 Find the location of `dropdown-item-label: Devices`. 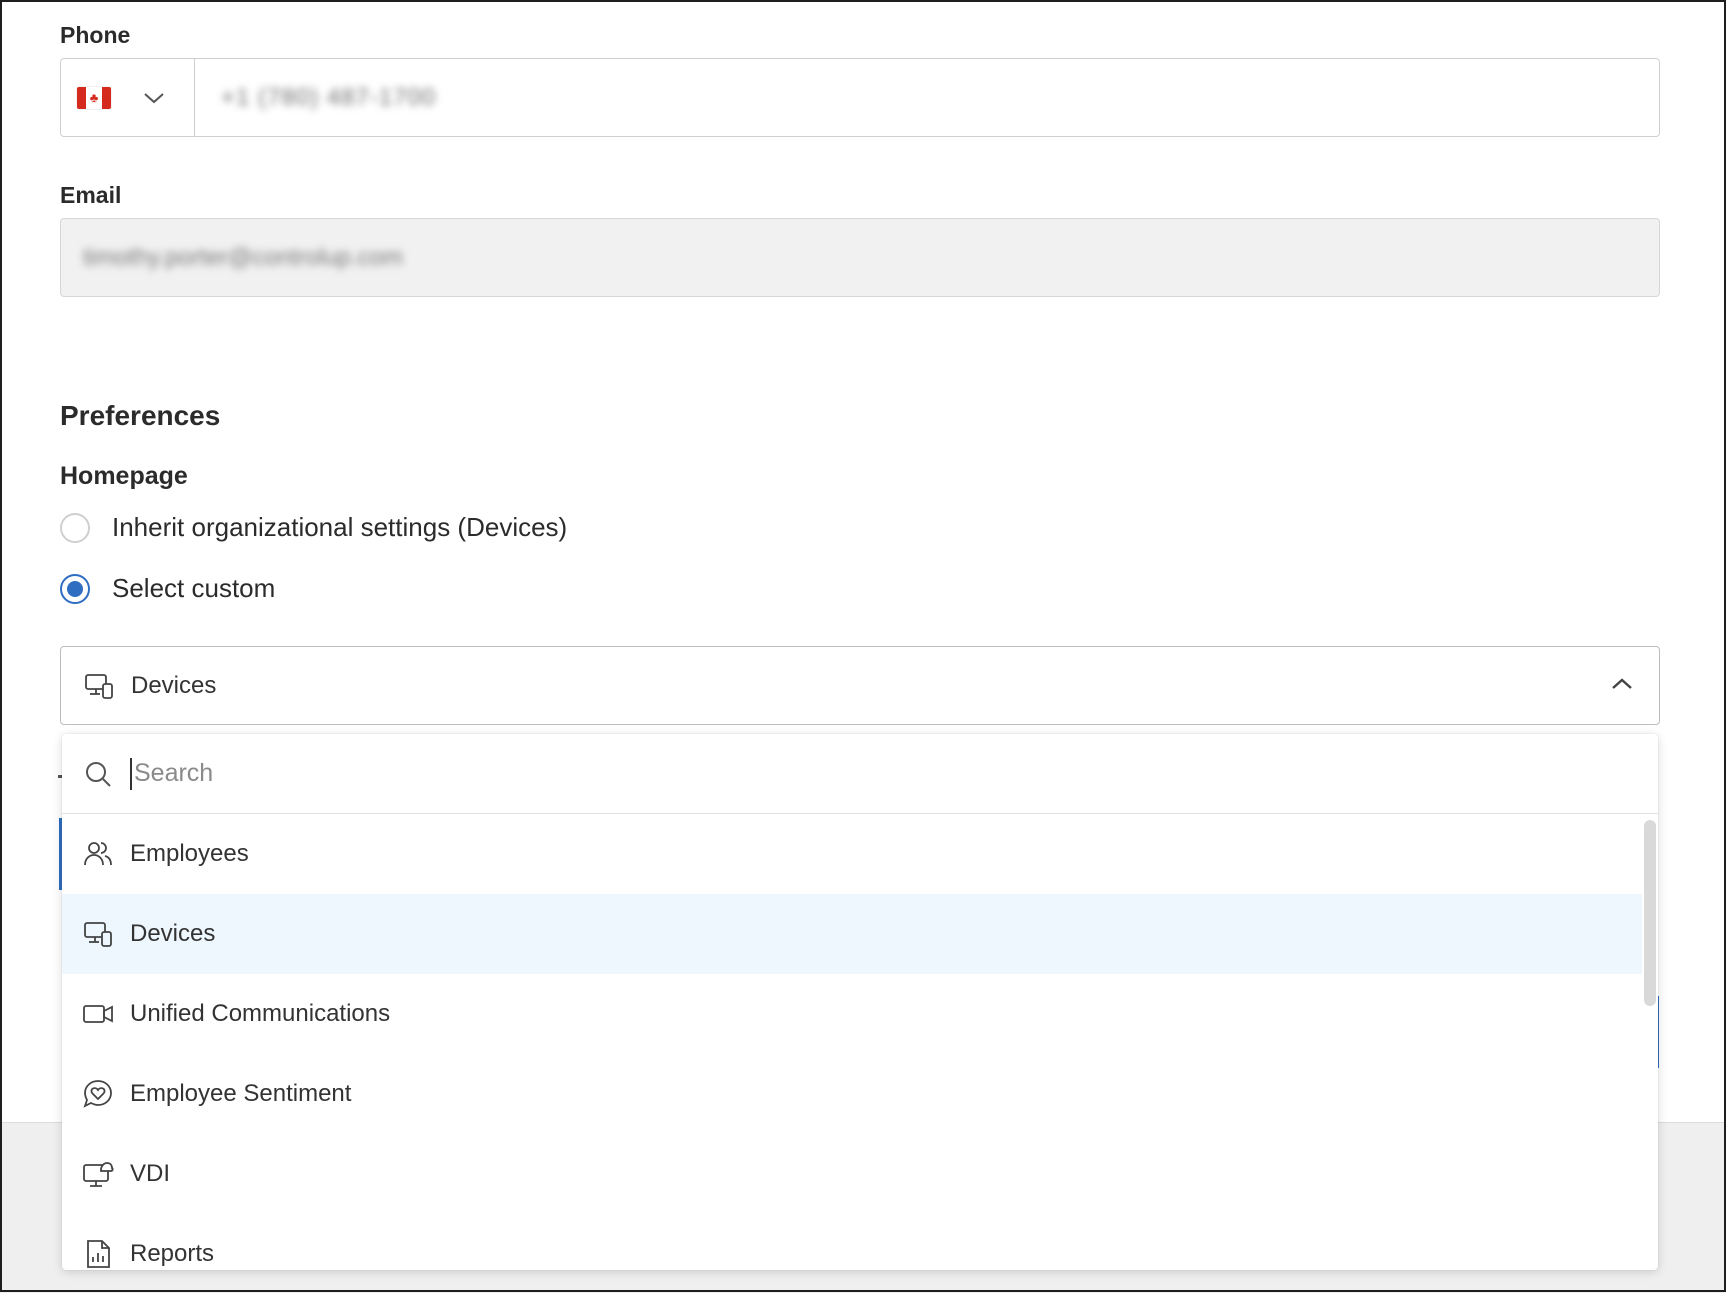

dropdown-item-label: Devices is located at coordinates (173, 933).